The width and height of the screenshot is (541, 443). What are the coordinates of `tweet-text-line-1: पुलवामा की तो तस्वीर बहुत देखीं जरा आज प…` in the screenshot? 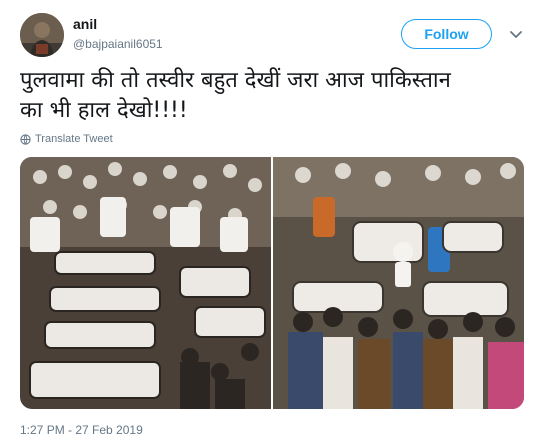 It's located at (235, 80).